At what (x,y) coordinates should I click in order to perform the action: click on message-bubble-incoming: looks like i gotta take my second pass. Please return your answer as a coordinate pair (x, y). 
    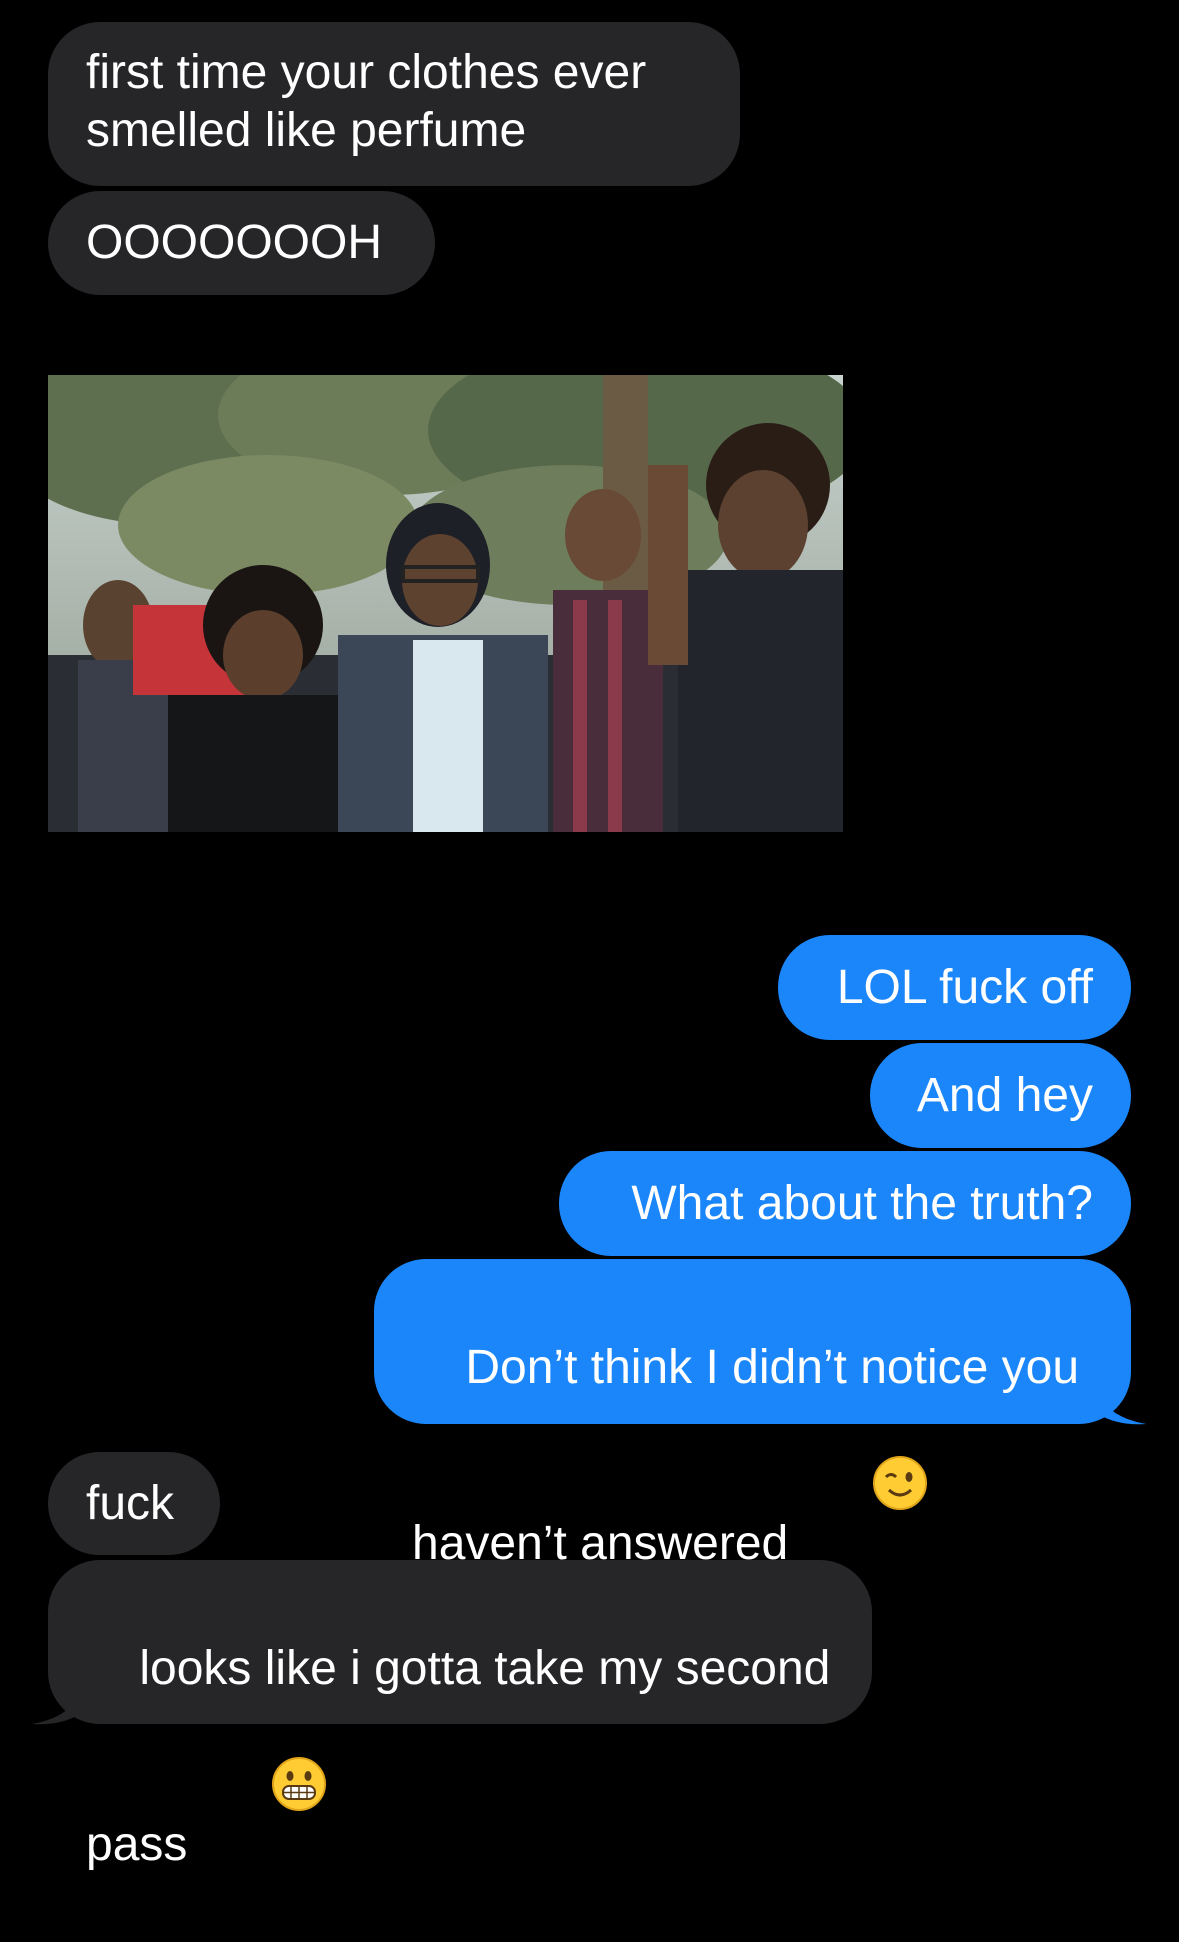
    Looking at the image, I should click on (460, 1715).